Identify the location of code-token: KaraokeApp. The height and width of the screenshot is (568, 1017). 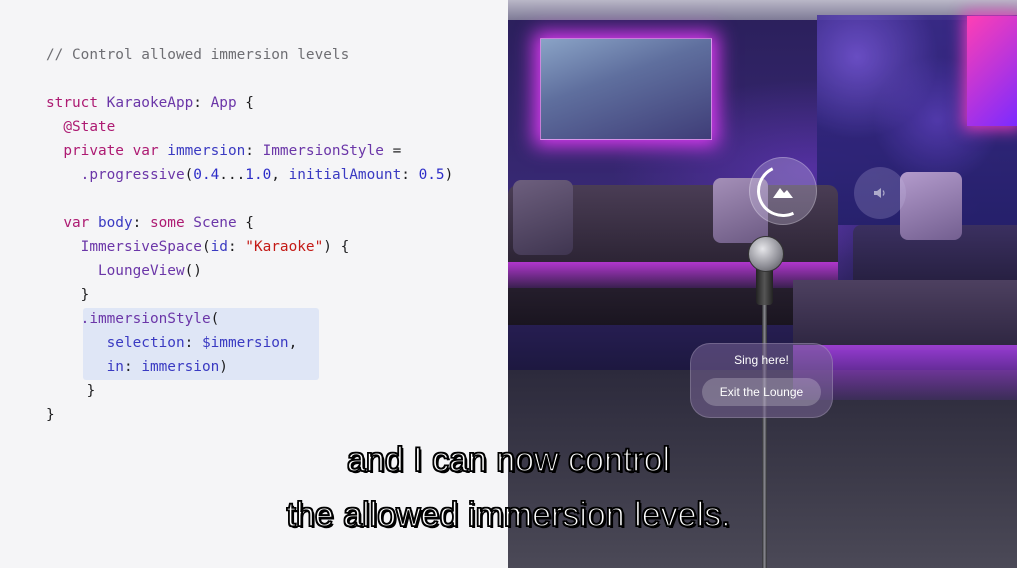
(150, 103).